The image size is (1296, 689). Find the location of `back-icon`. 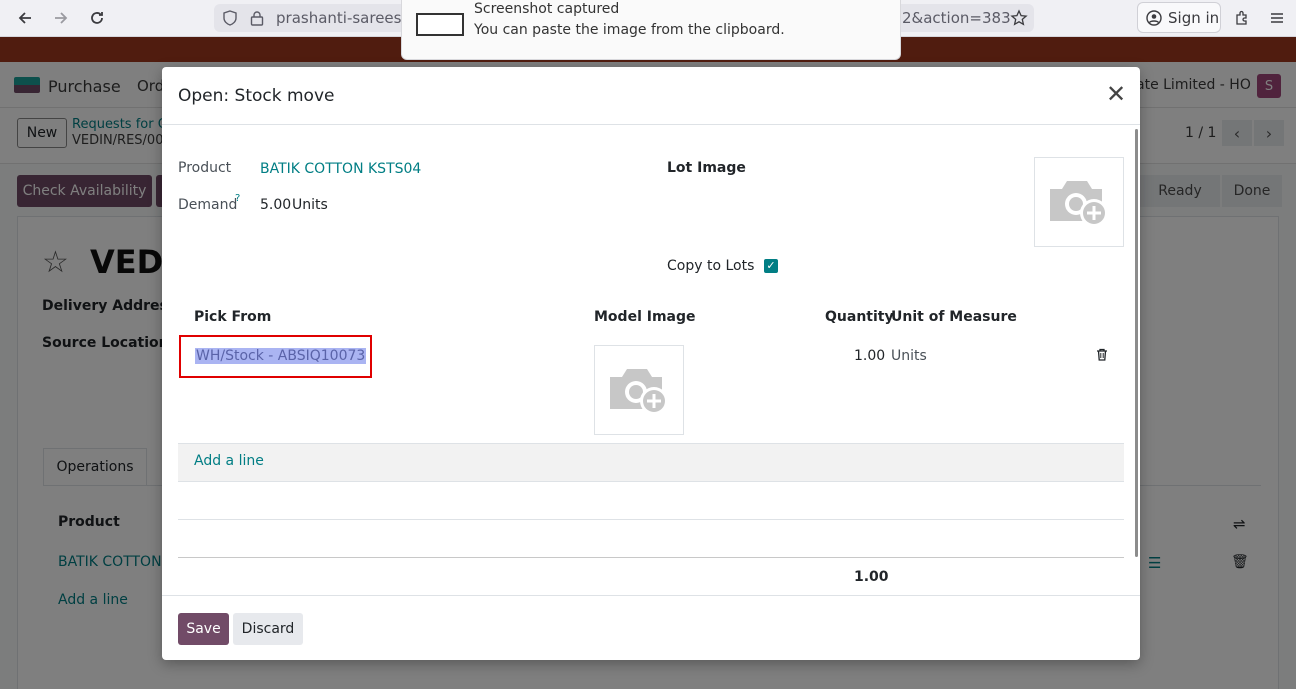

back-icon is located at coordinates (25, 18).